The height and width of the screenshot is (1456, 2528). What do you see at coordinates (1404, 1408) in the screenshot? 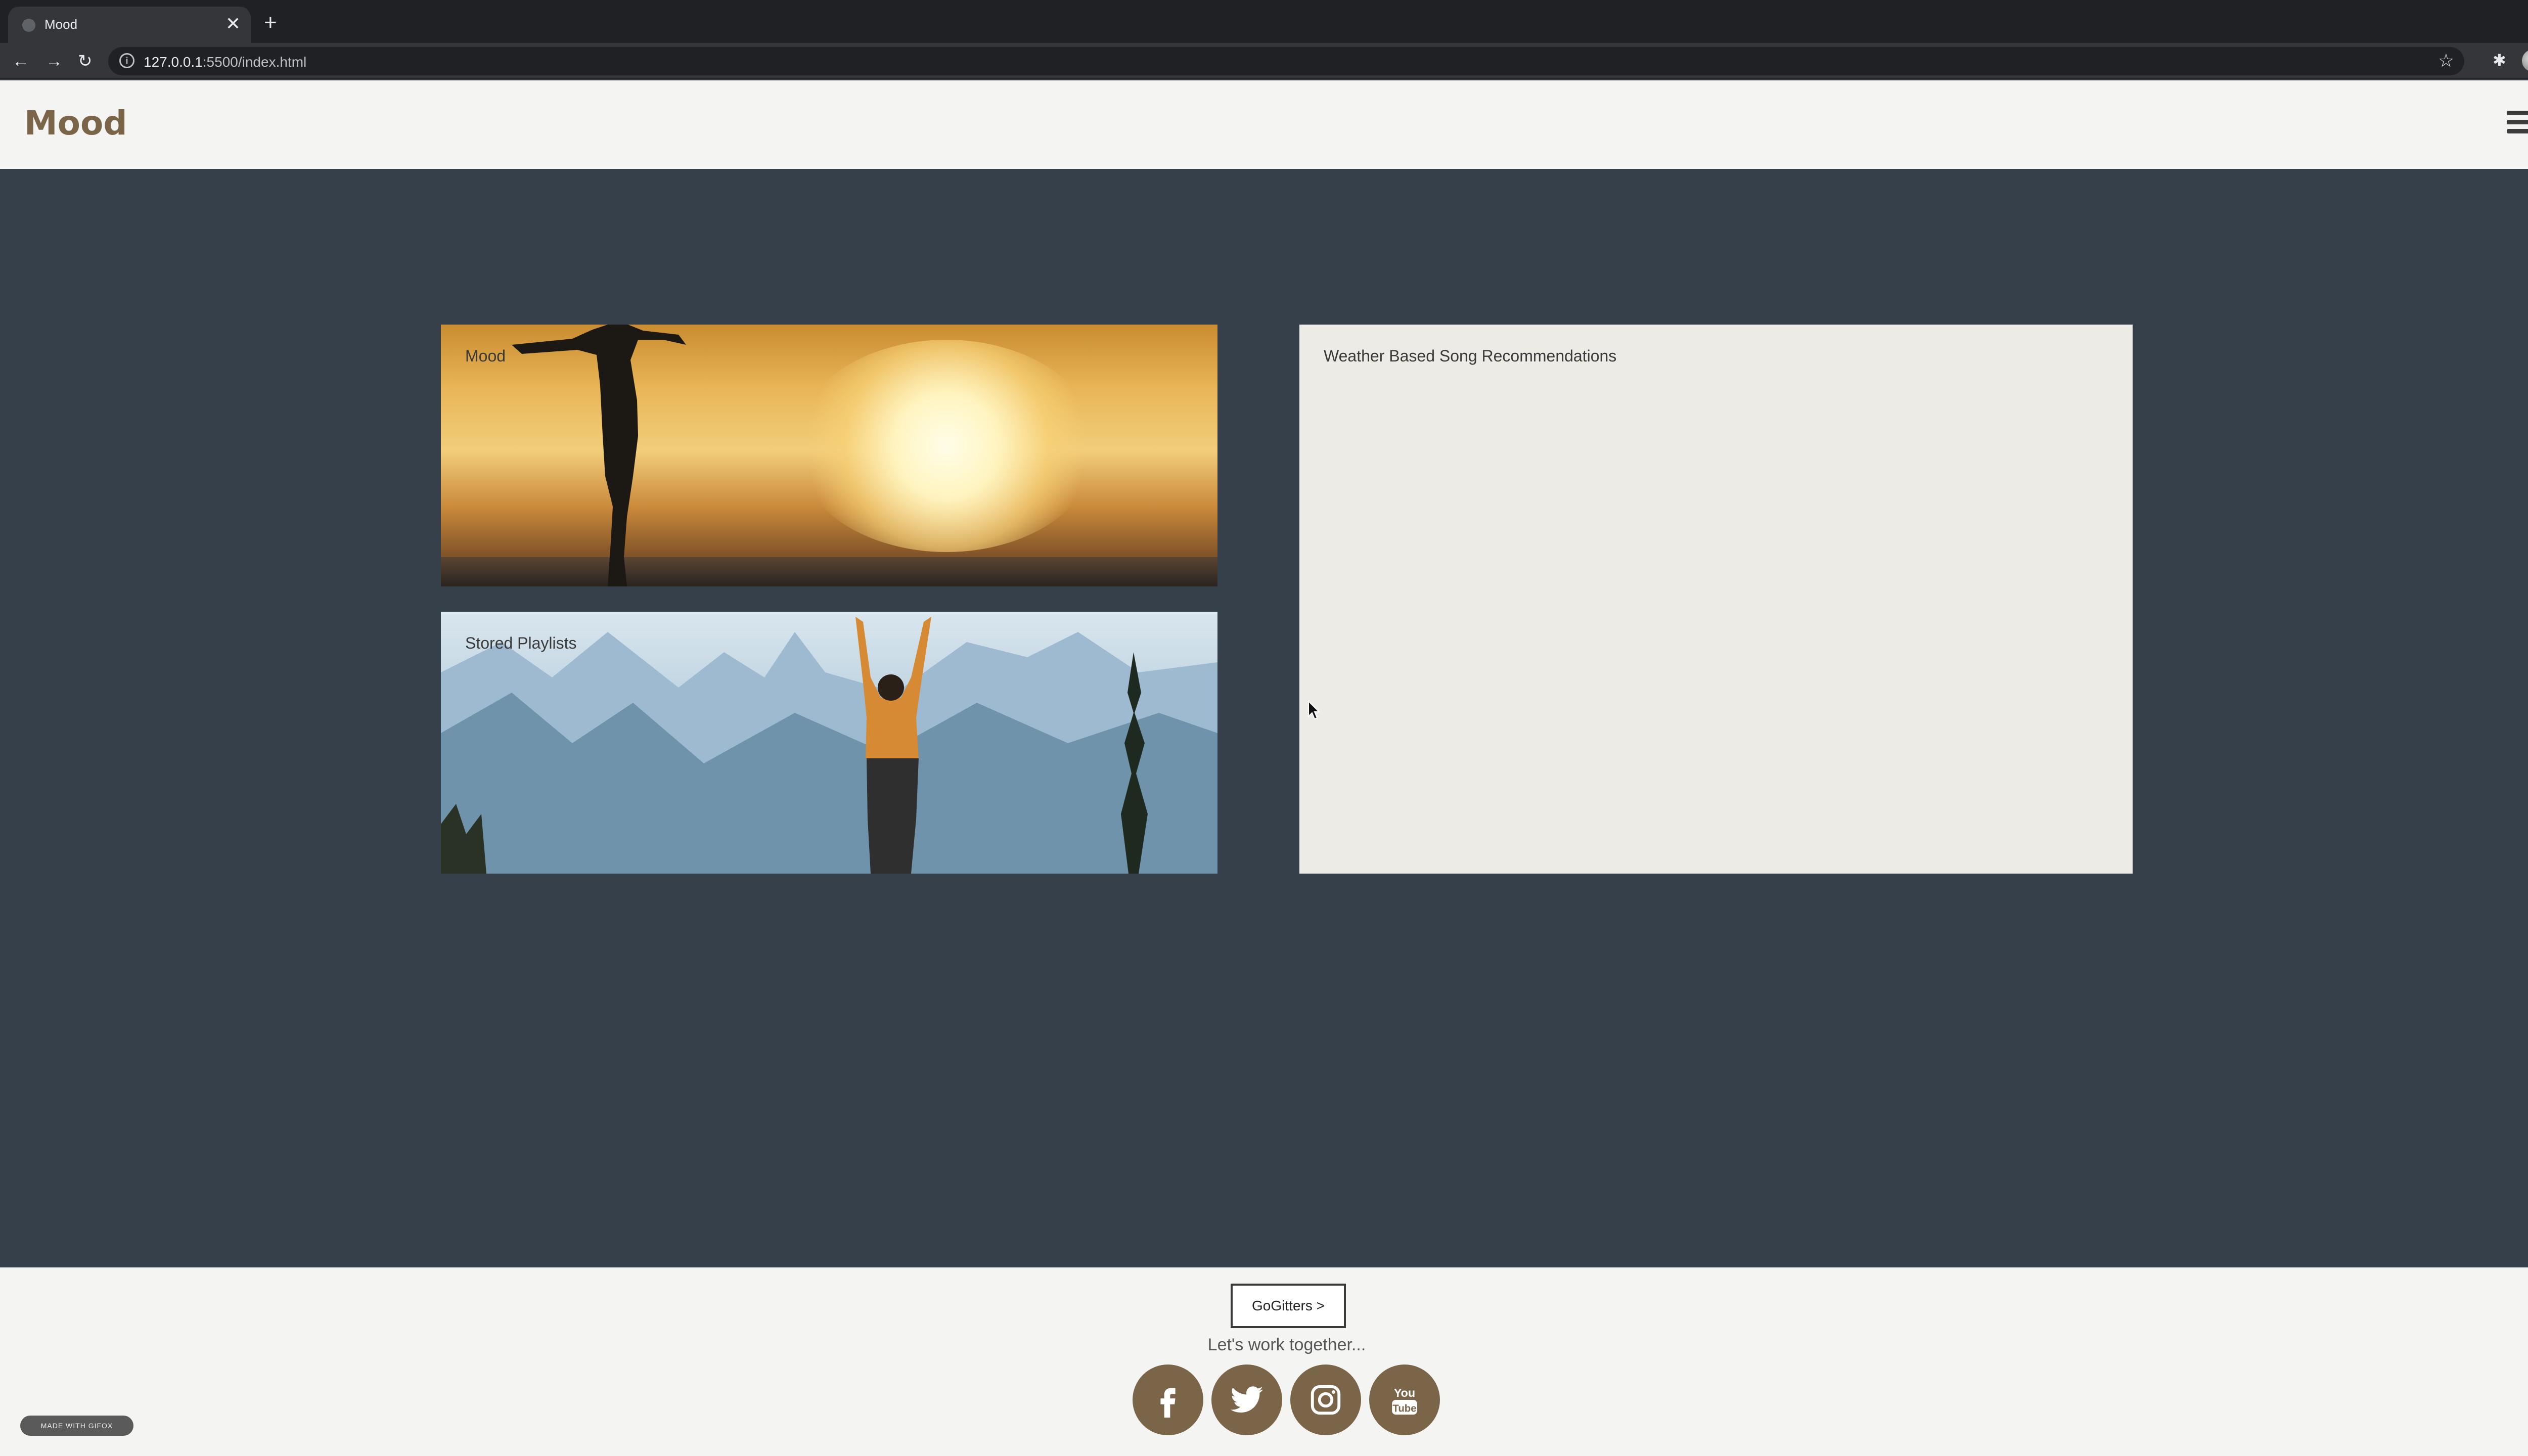
I see `svg-text: Tube` at bounding box center [1404, 1408].